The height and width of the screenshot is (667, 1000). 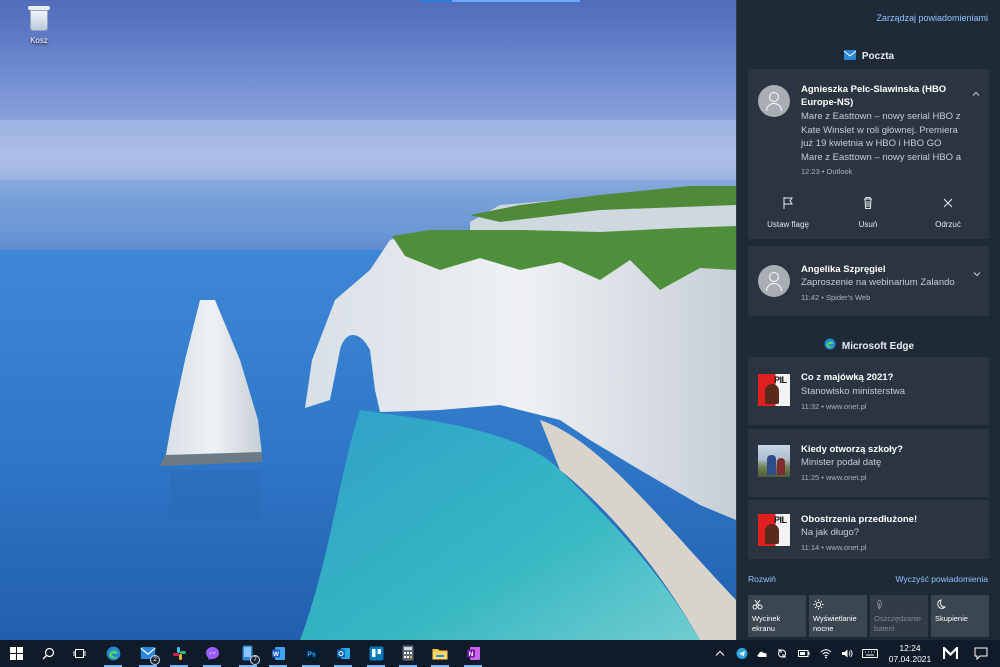 I want to click on notification-meta: 11:14 • www.onet.pl, so click(x=834, y=547).